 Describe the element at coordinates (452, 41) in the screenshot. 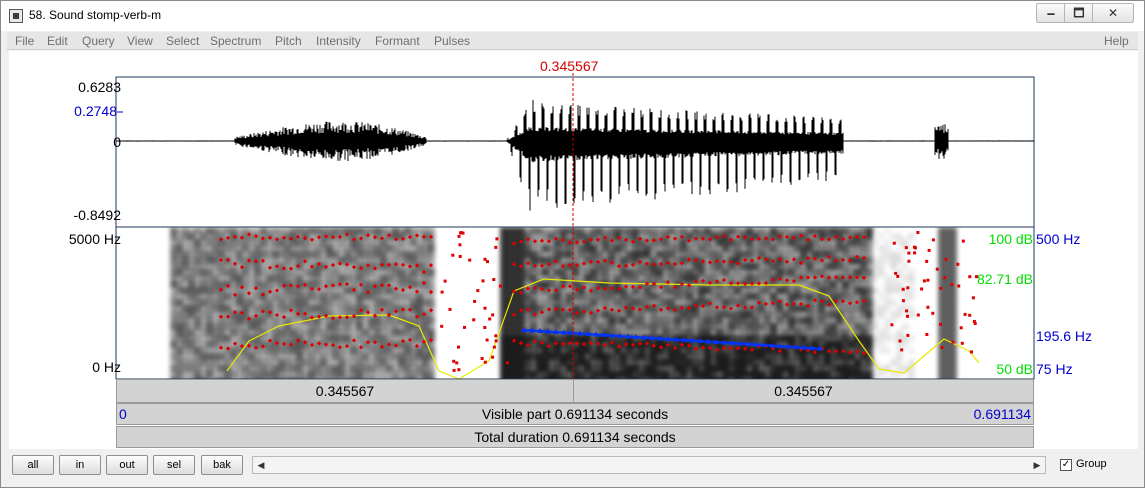

I see `menu-pulses: Pulses` at that location.